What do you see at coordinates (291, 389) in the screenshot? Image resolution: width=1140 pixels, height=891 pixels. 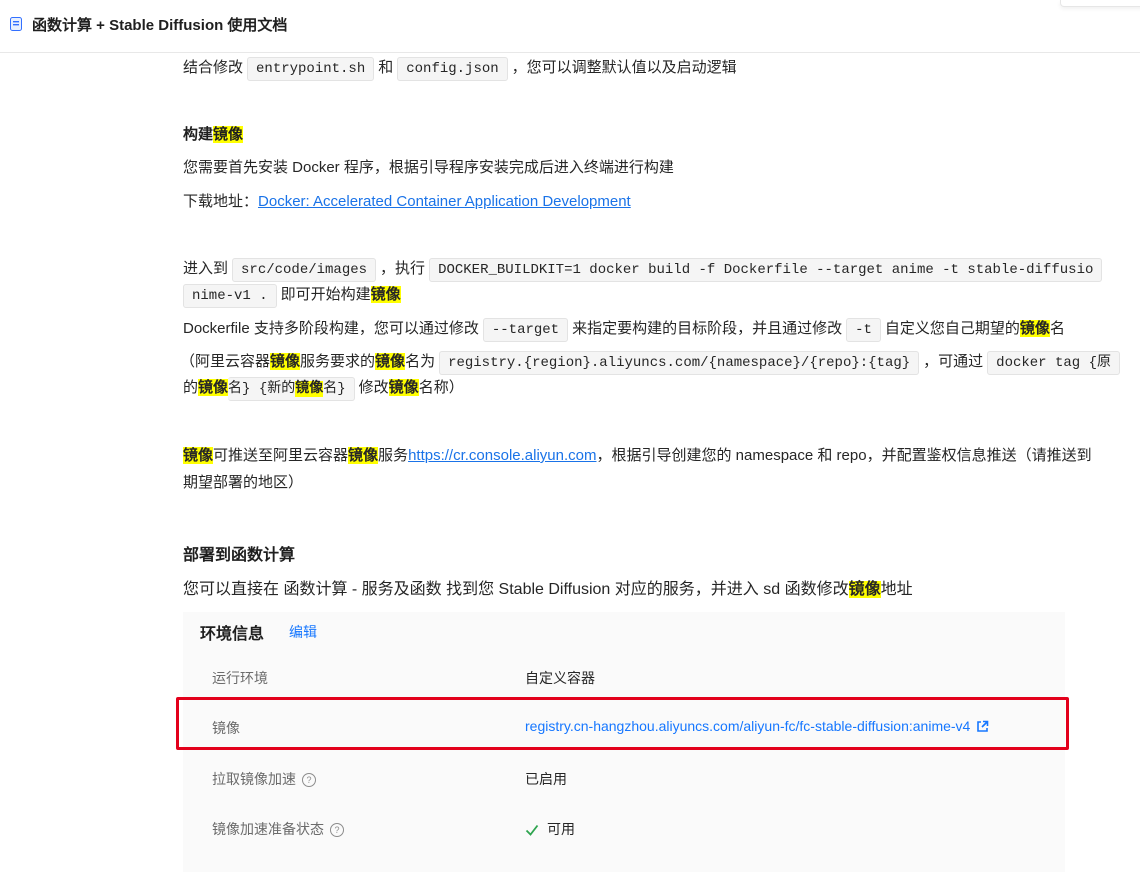 I see `code-tag-names: 名} {新的镜像名}` at bounding box center [291, 389].